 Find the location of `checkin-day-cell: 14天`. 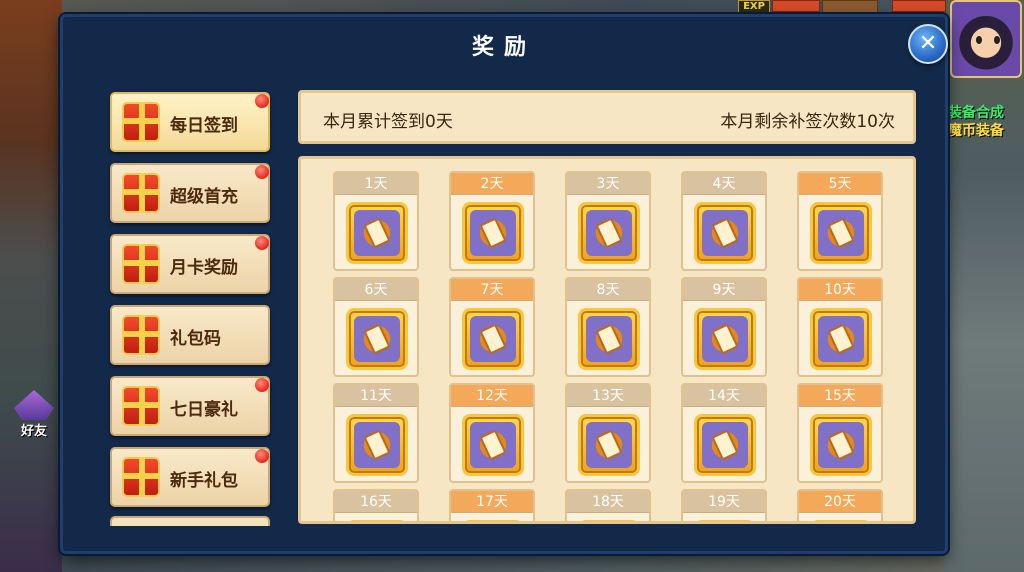

checkin-day-cell: 14天 is located at coordinates (724, 433).